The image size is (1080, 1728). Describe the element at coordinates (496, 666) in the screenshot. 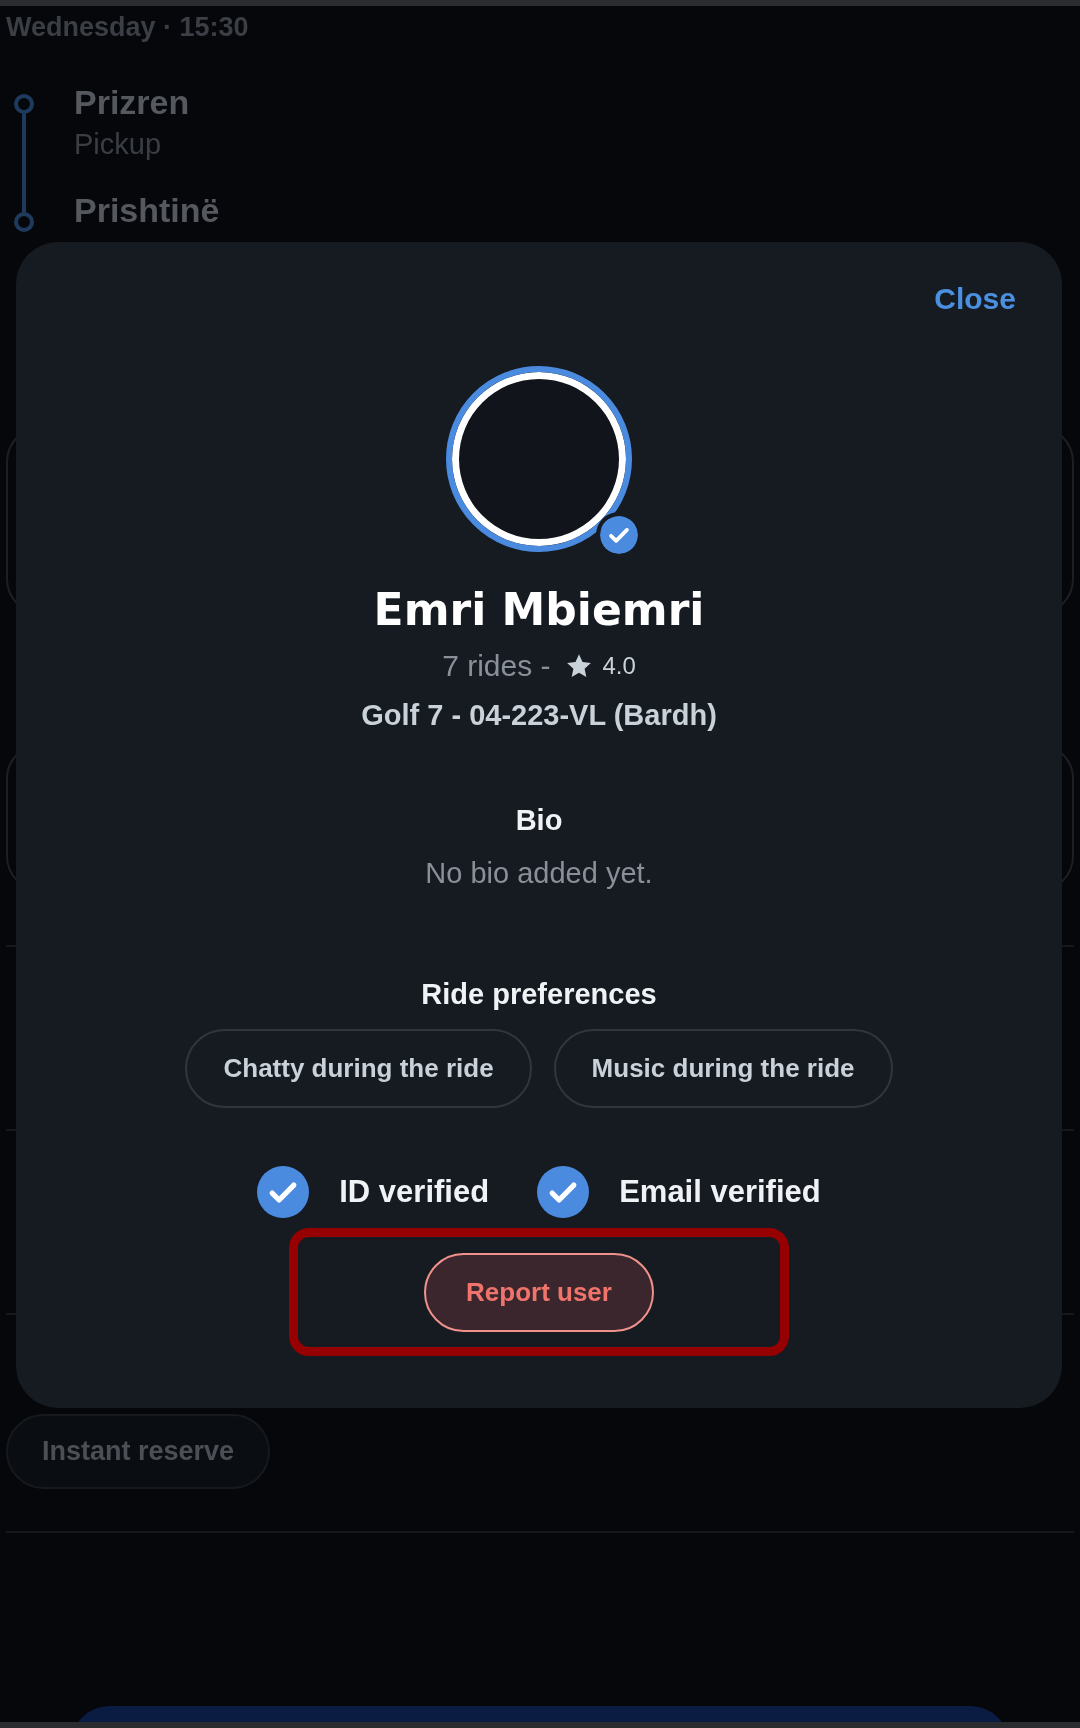

I see `ride-count: 7 rides -` at that location.